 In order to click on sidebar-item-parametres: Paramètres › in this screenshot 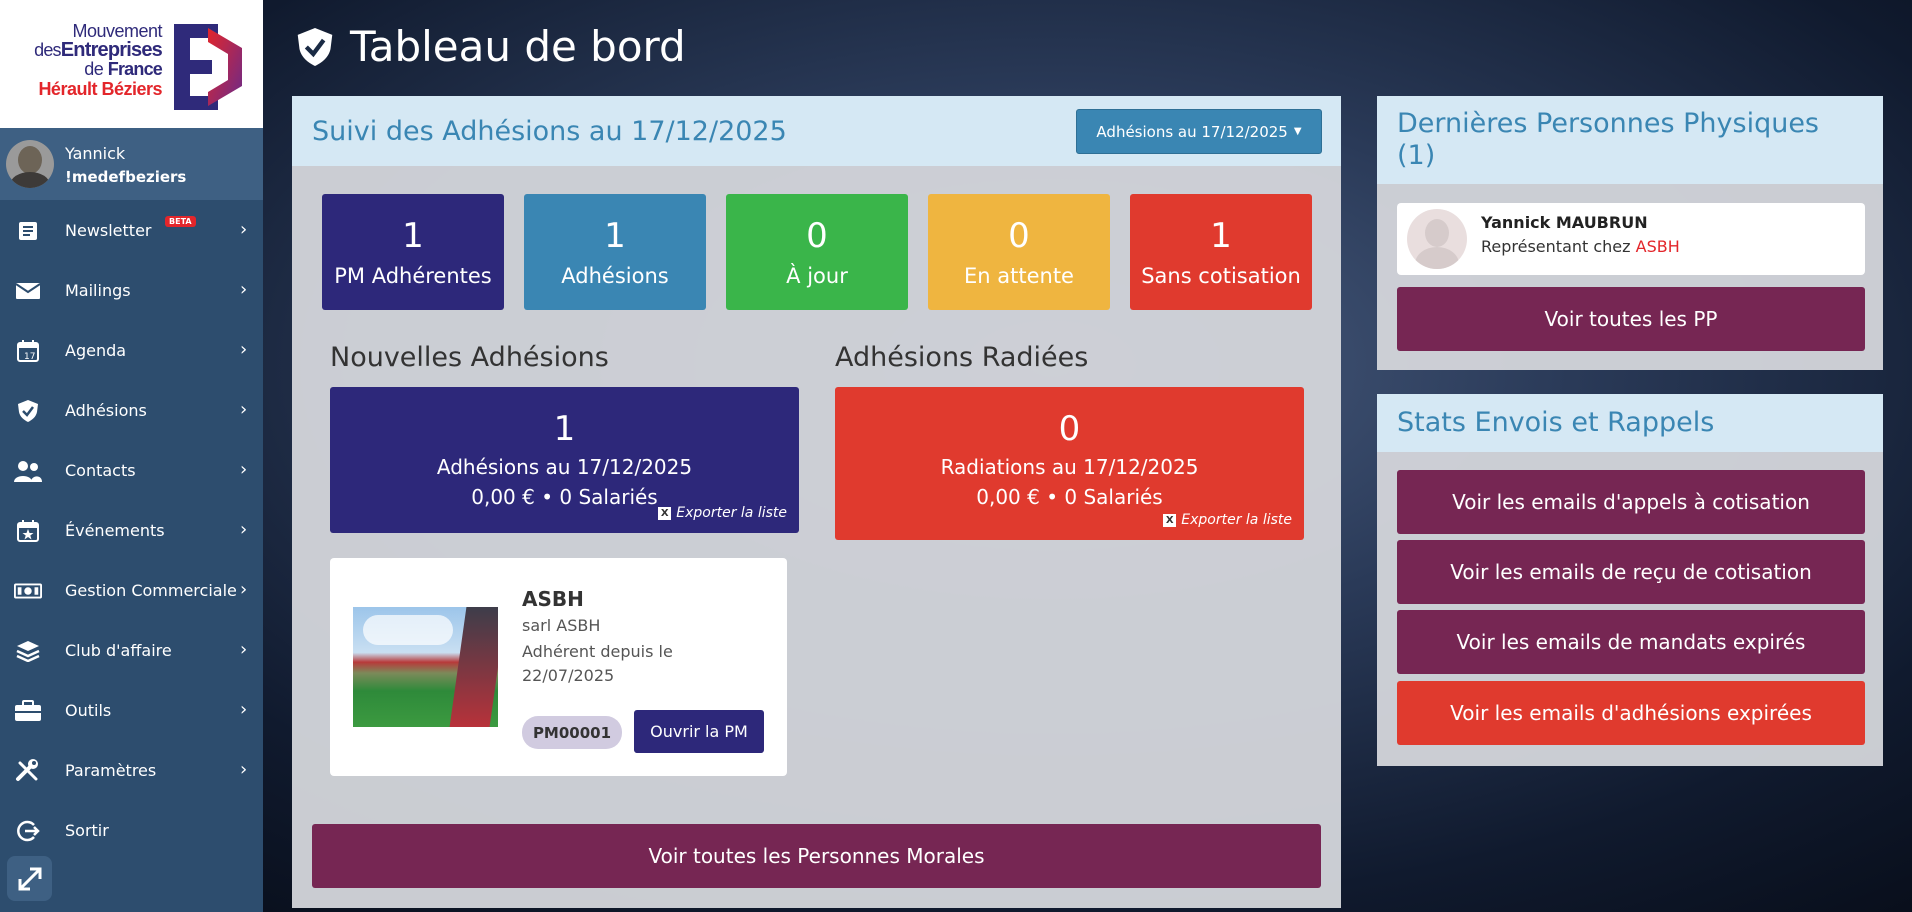, I will do `click(131, 771)`.